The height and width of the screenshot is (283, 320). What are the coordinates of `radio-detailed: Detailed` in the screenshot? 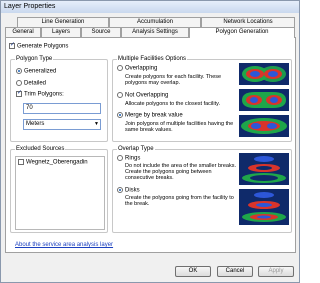 It's located at (31, 83).